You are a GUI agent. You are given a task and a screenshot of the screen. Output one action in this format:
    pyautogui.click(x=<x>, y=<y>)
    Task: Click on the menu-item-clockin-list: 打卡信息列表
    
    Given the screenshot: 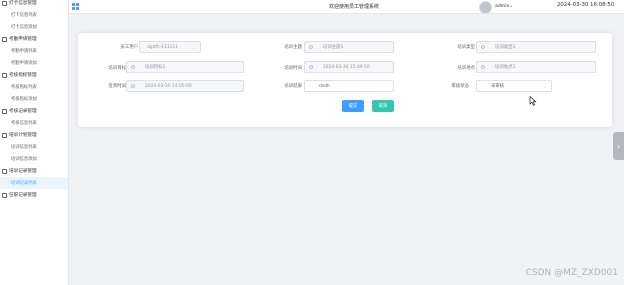 What is the action you would take?
    pyautogui.click(x=34, y=15)
    